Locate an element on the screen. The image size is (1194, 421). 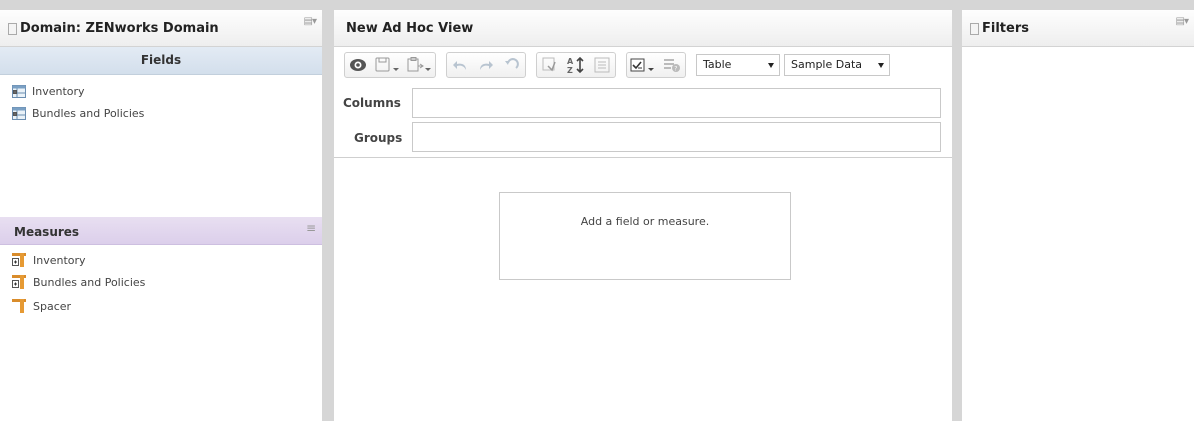
field-label: Inventory is located at coordinates (58, 91).